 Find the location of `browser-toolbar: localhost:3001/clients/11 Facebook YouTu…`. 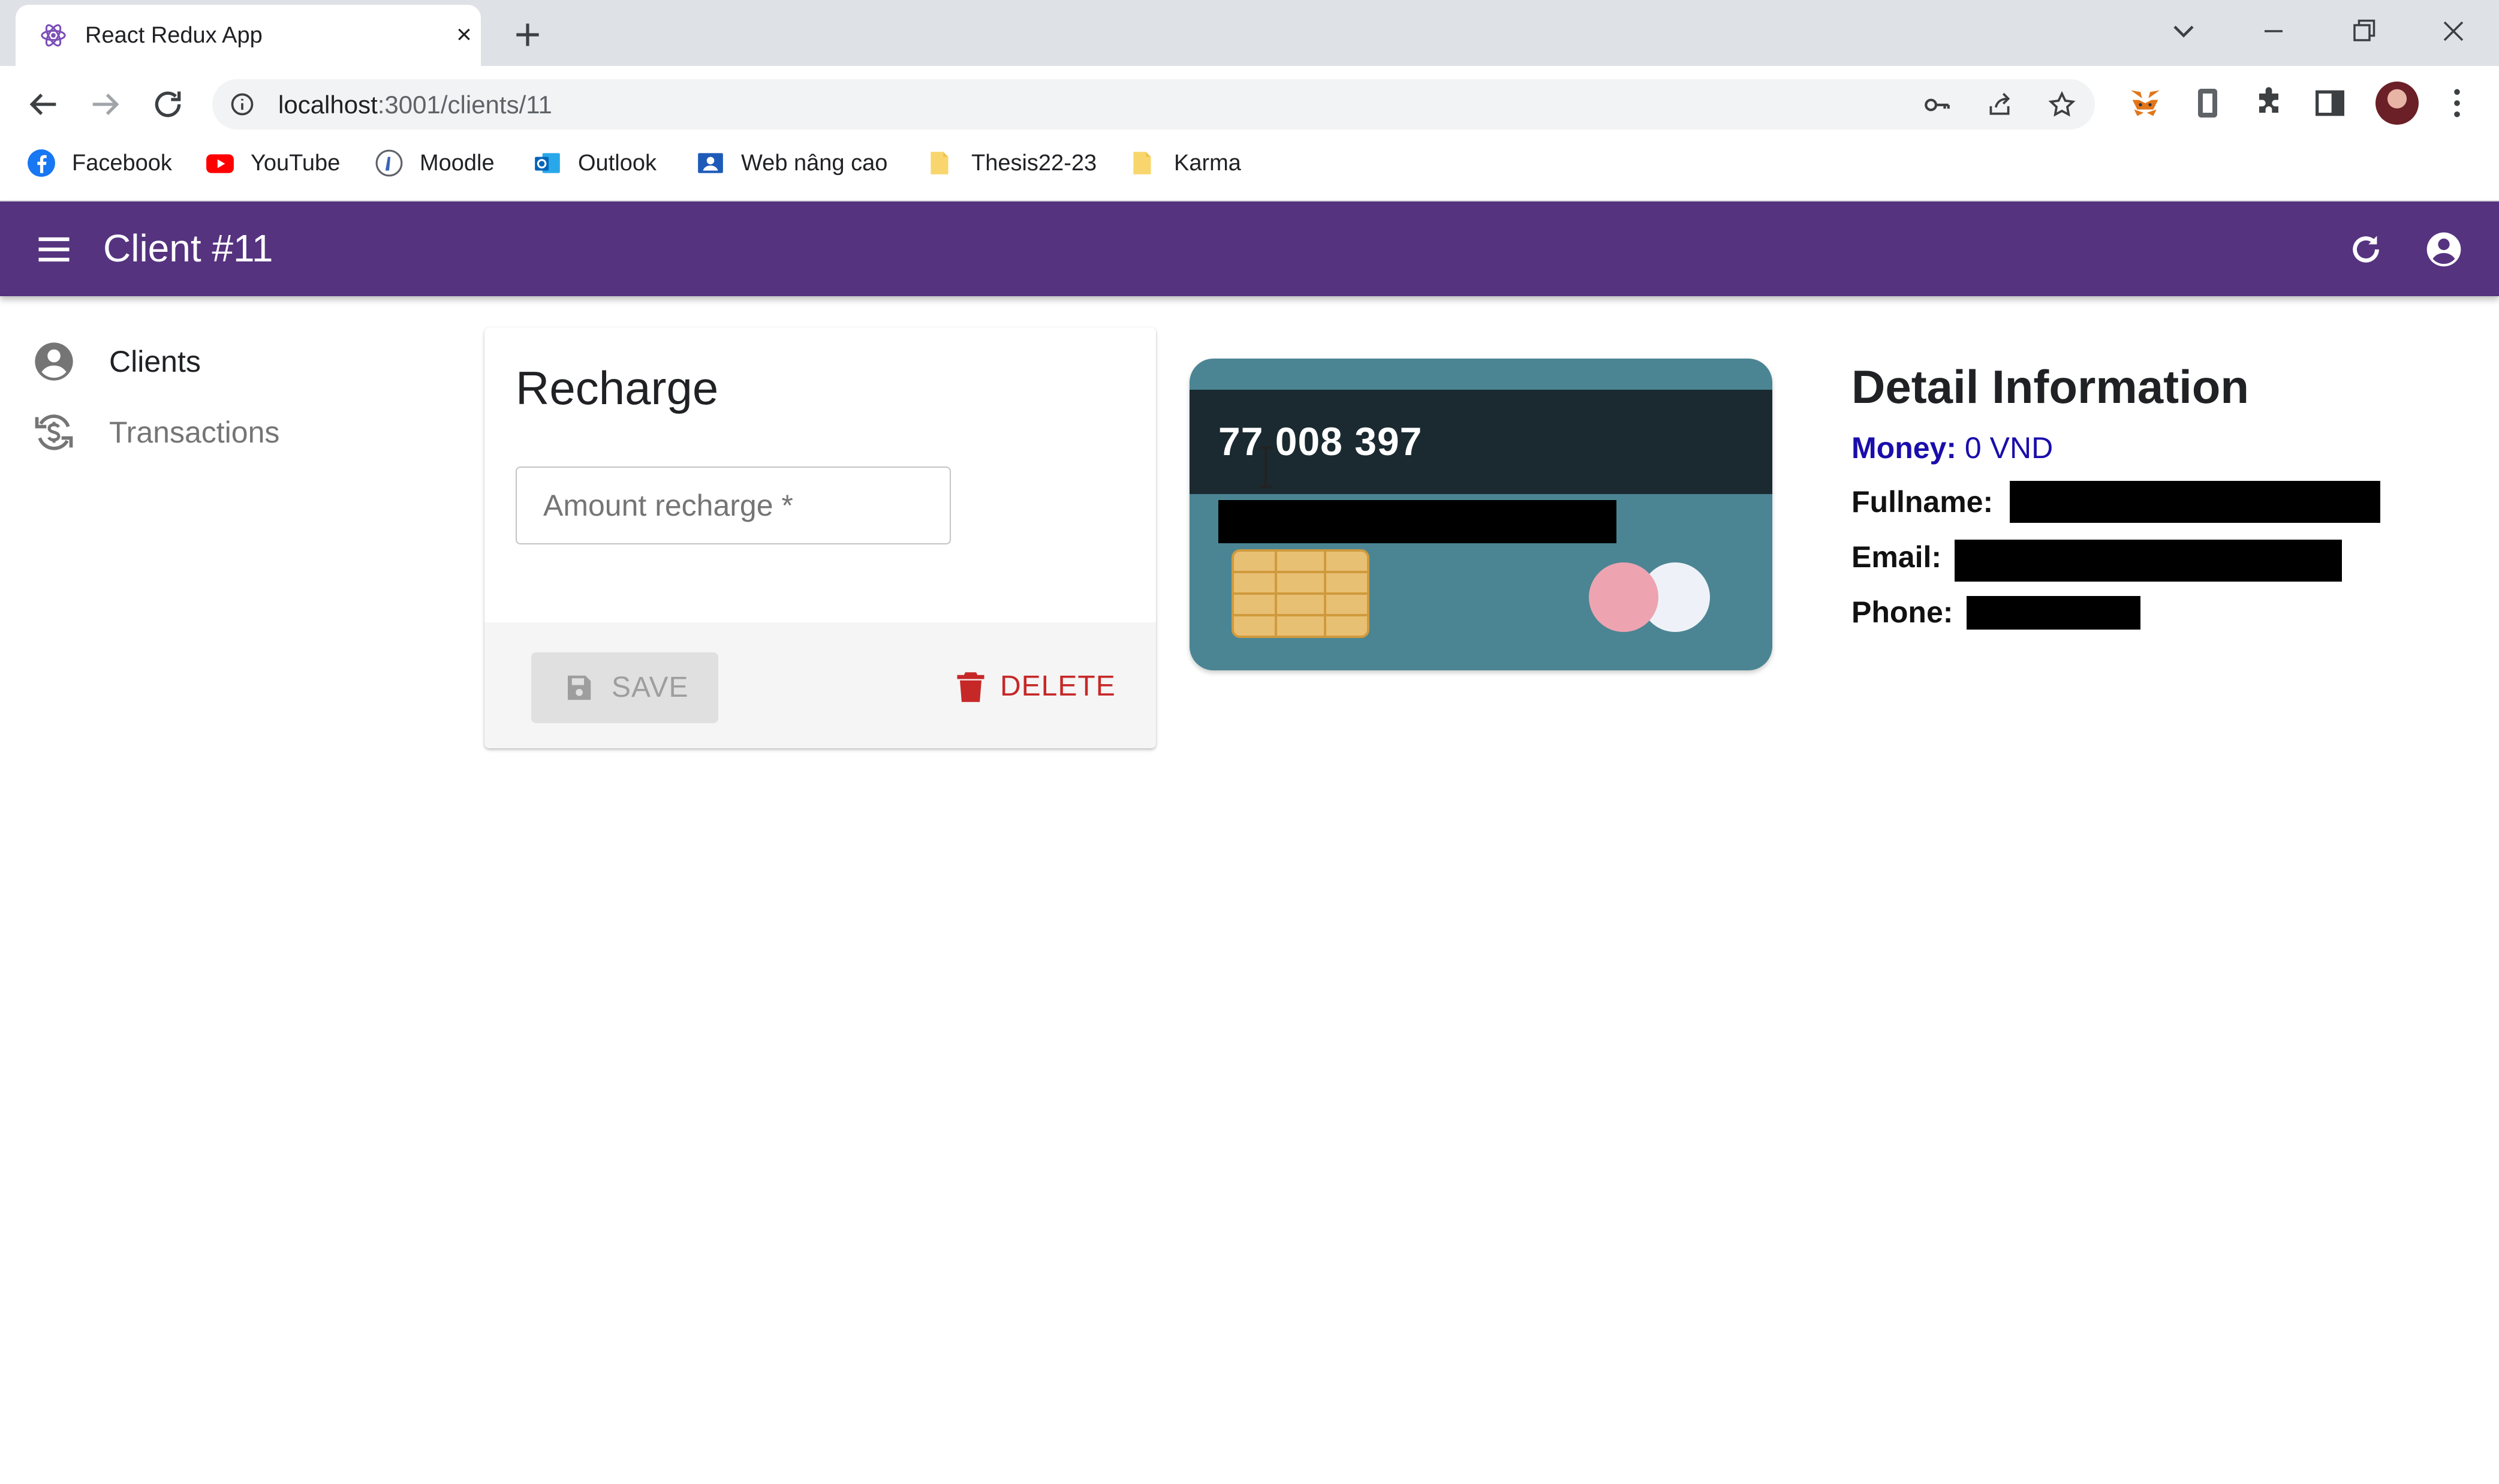

browser-toolbar: localhost:3001/clients/11 Facebook YouTu… is located at coordinates (1249, 135).